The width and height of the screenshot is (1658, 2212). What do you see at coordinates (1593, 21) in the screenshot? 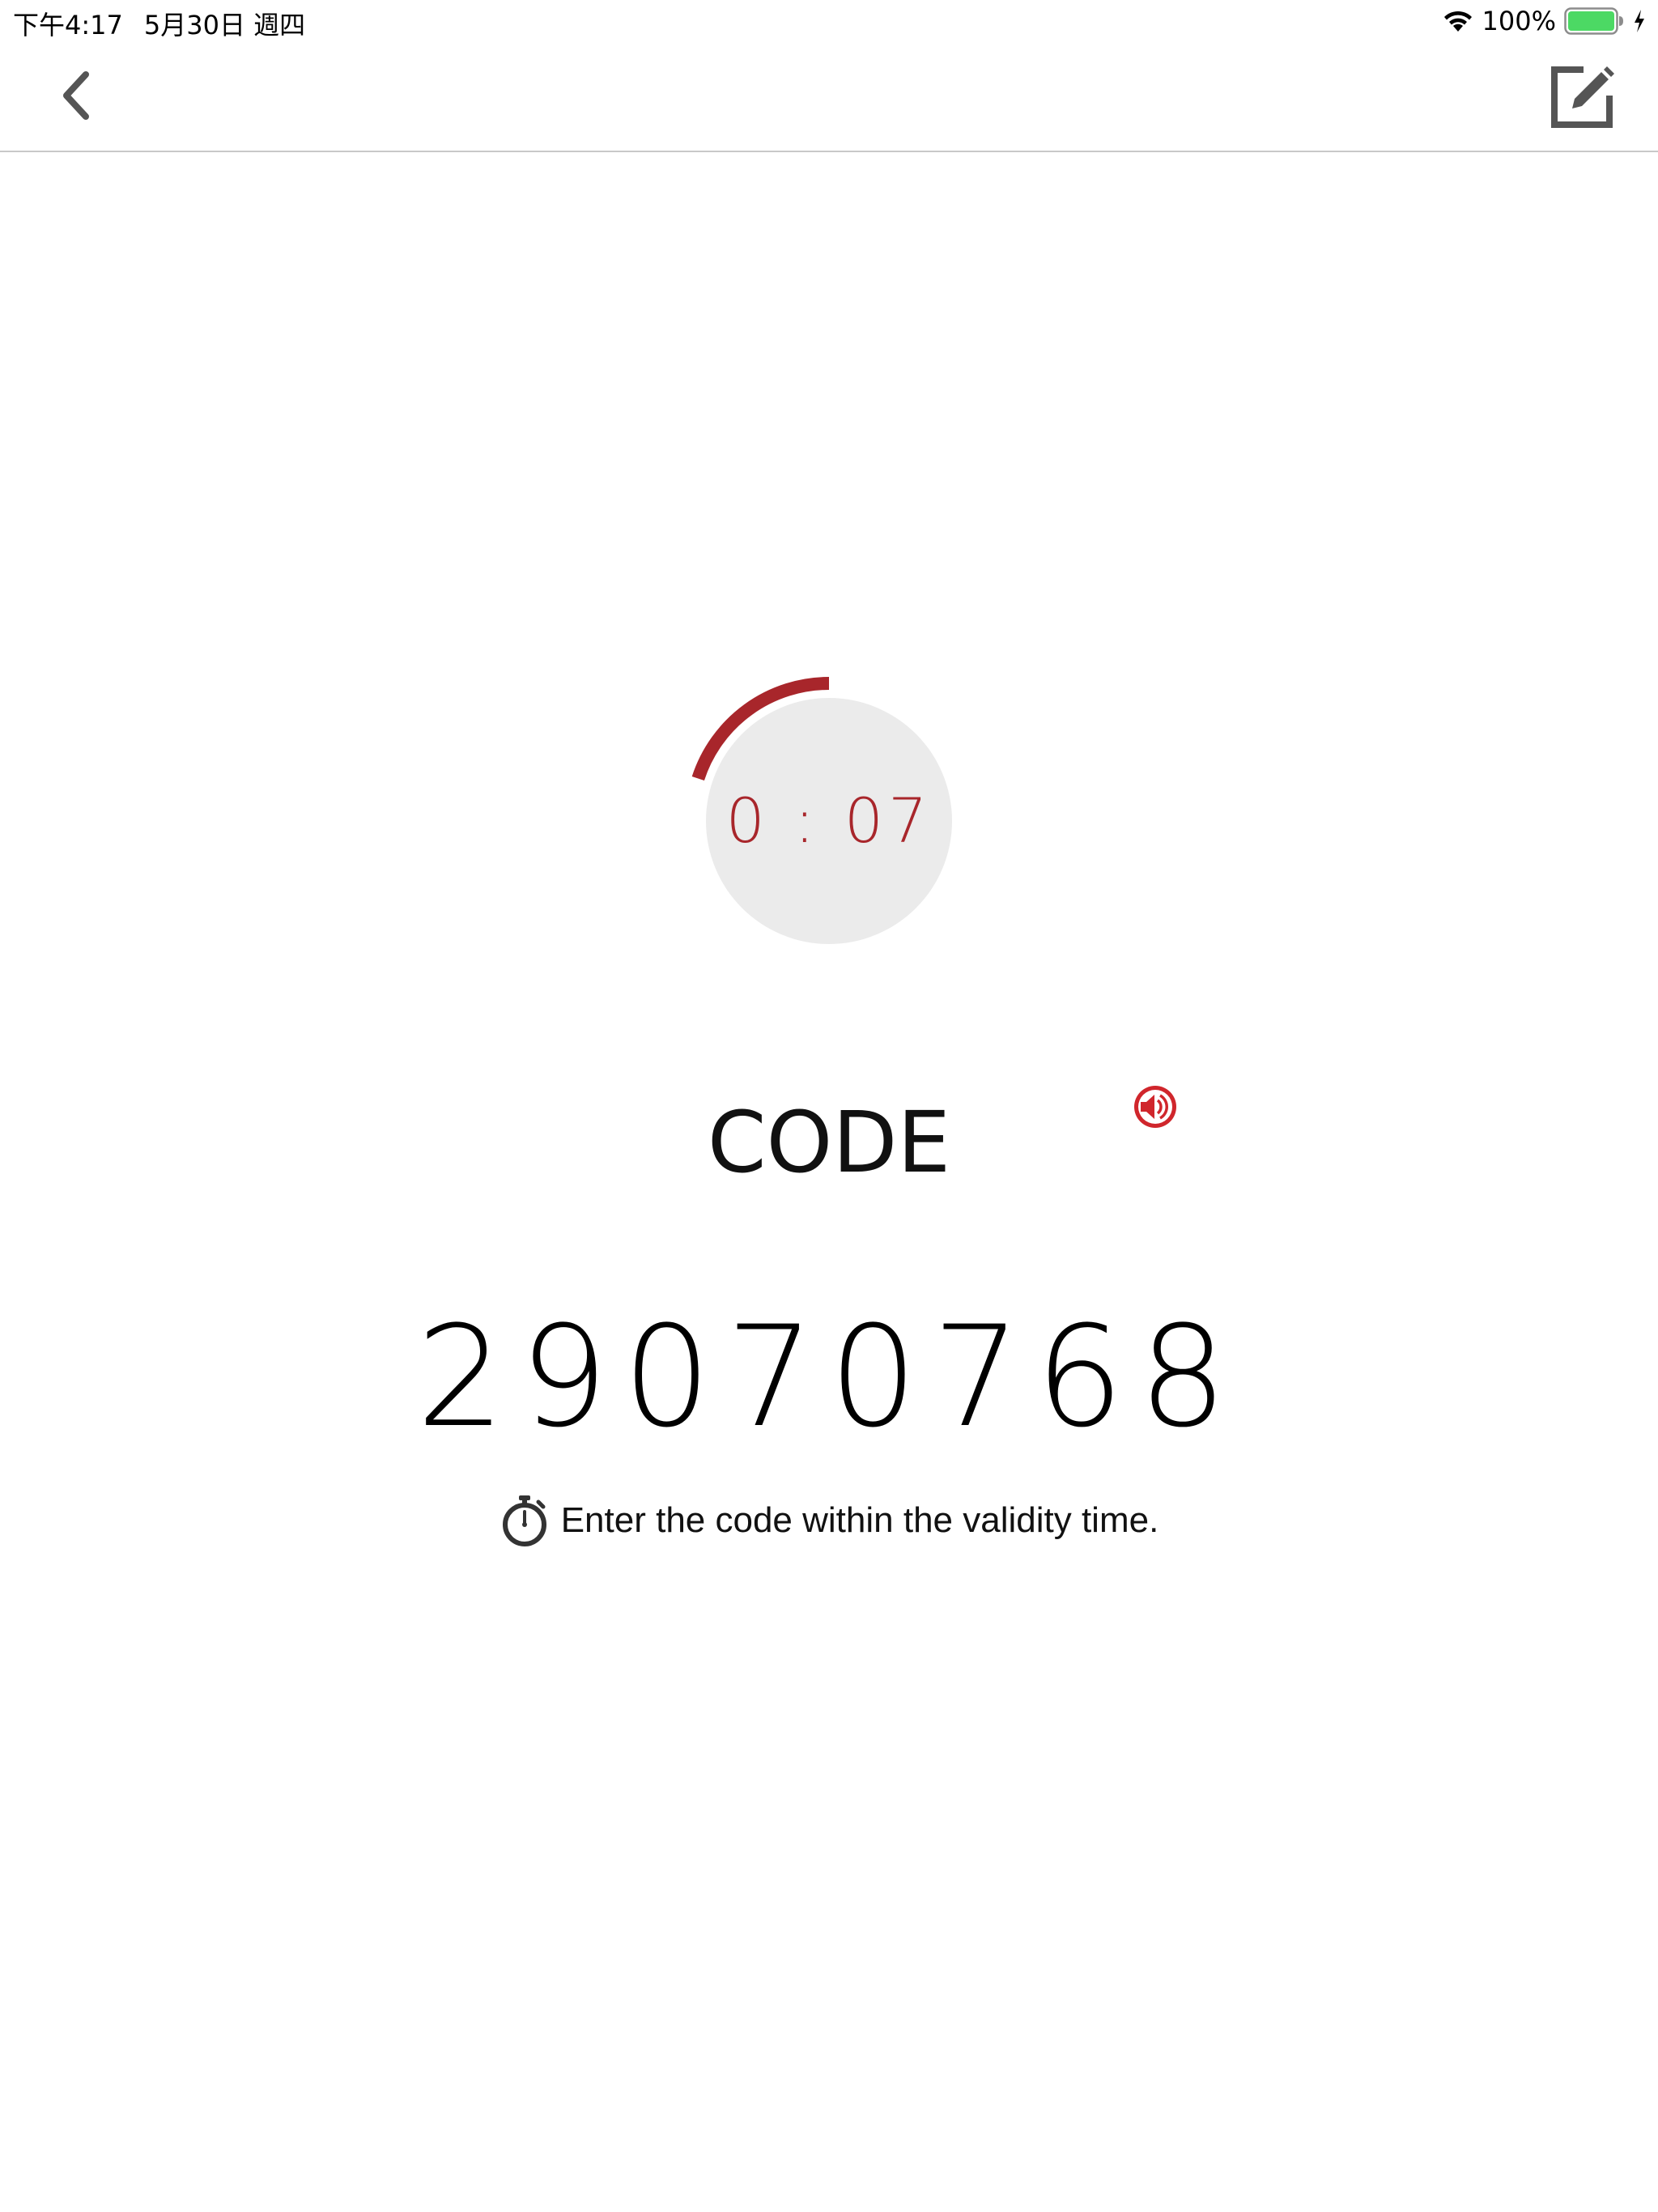
I see `battery-icon` at bounding box center [1593, 21].